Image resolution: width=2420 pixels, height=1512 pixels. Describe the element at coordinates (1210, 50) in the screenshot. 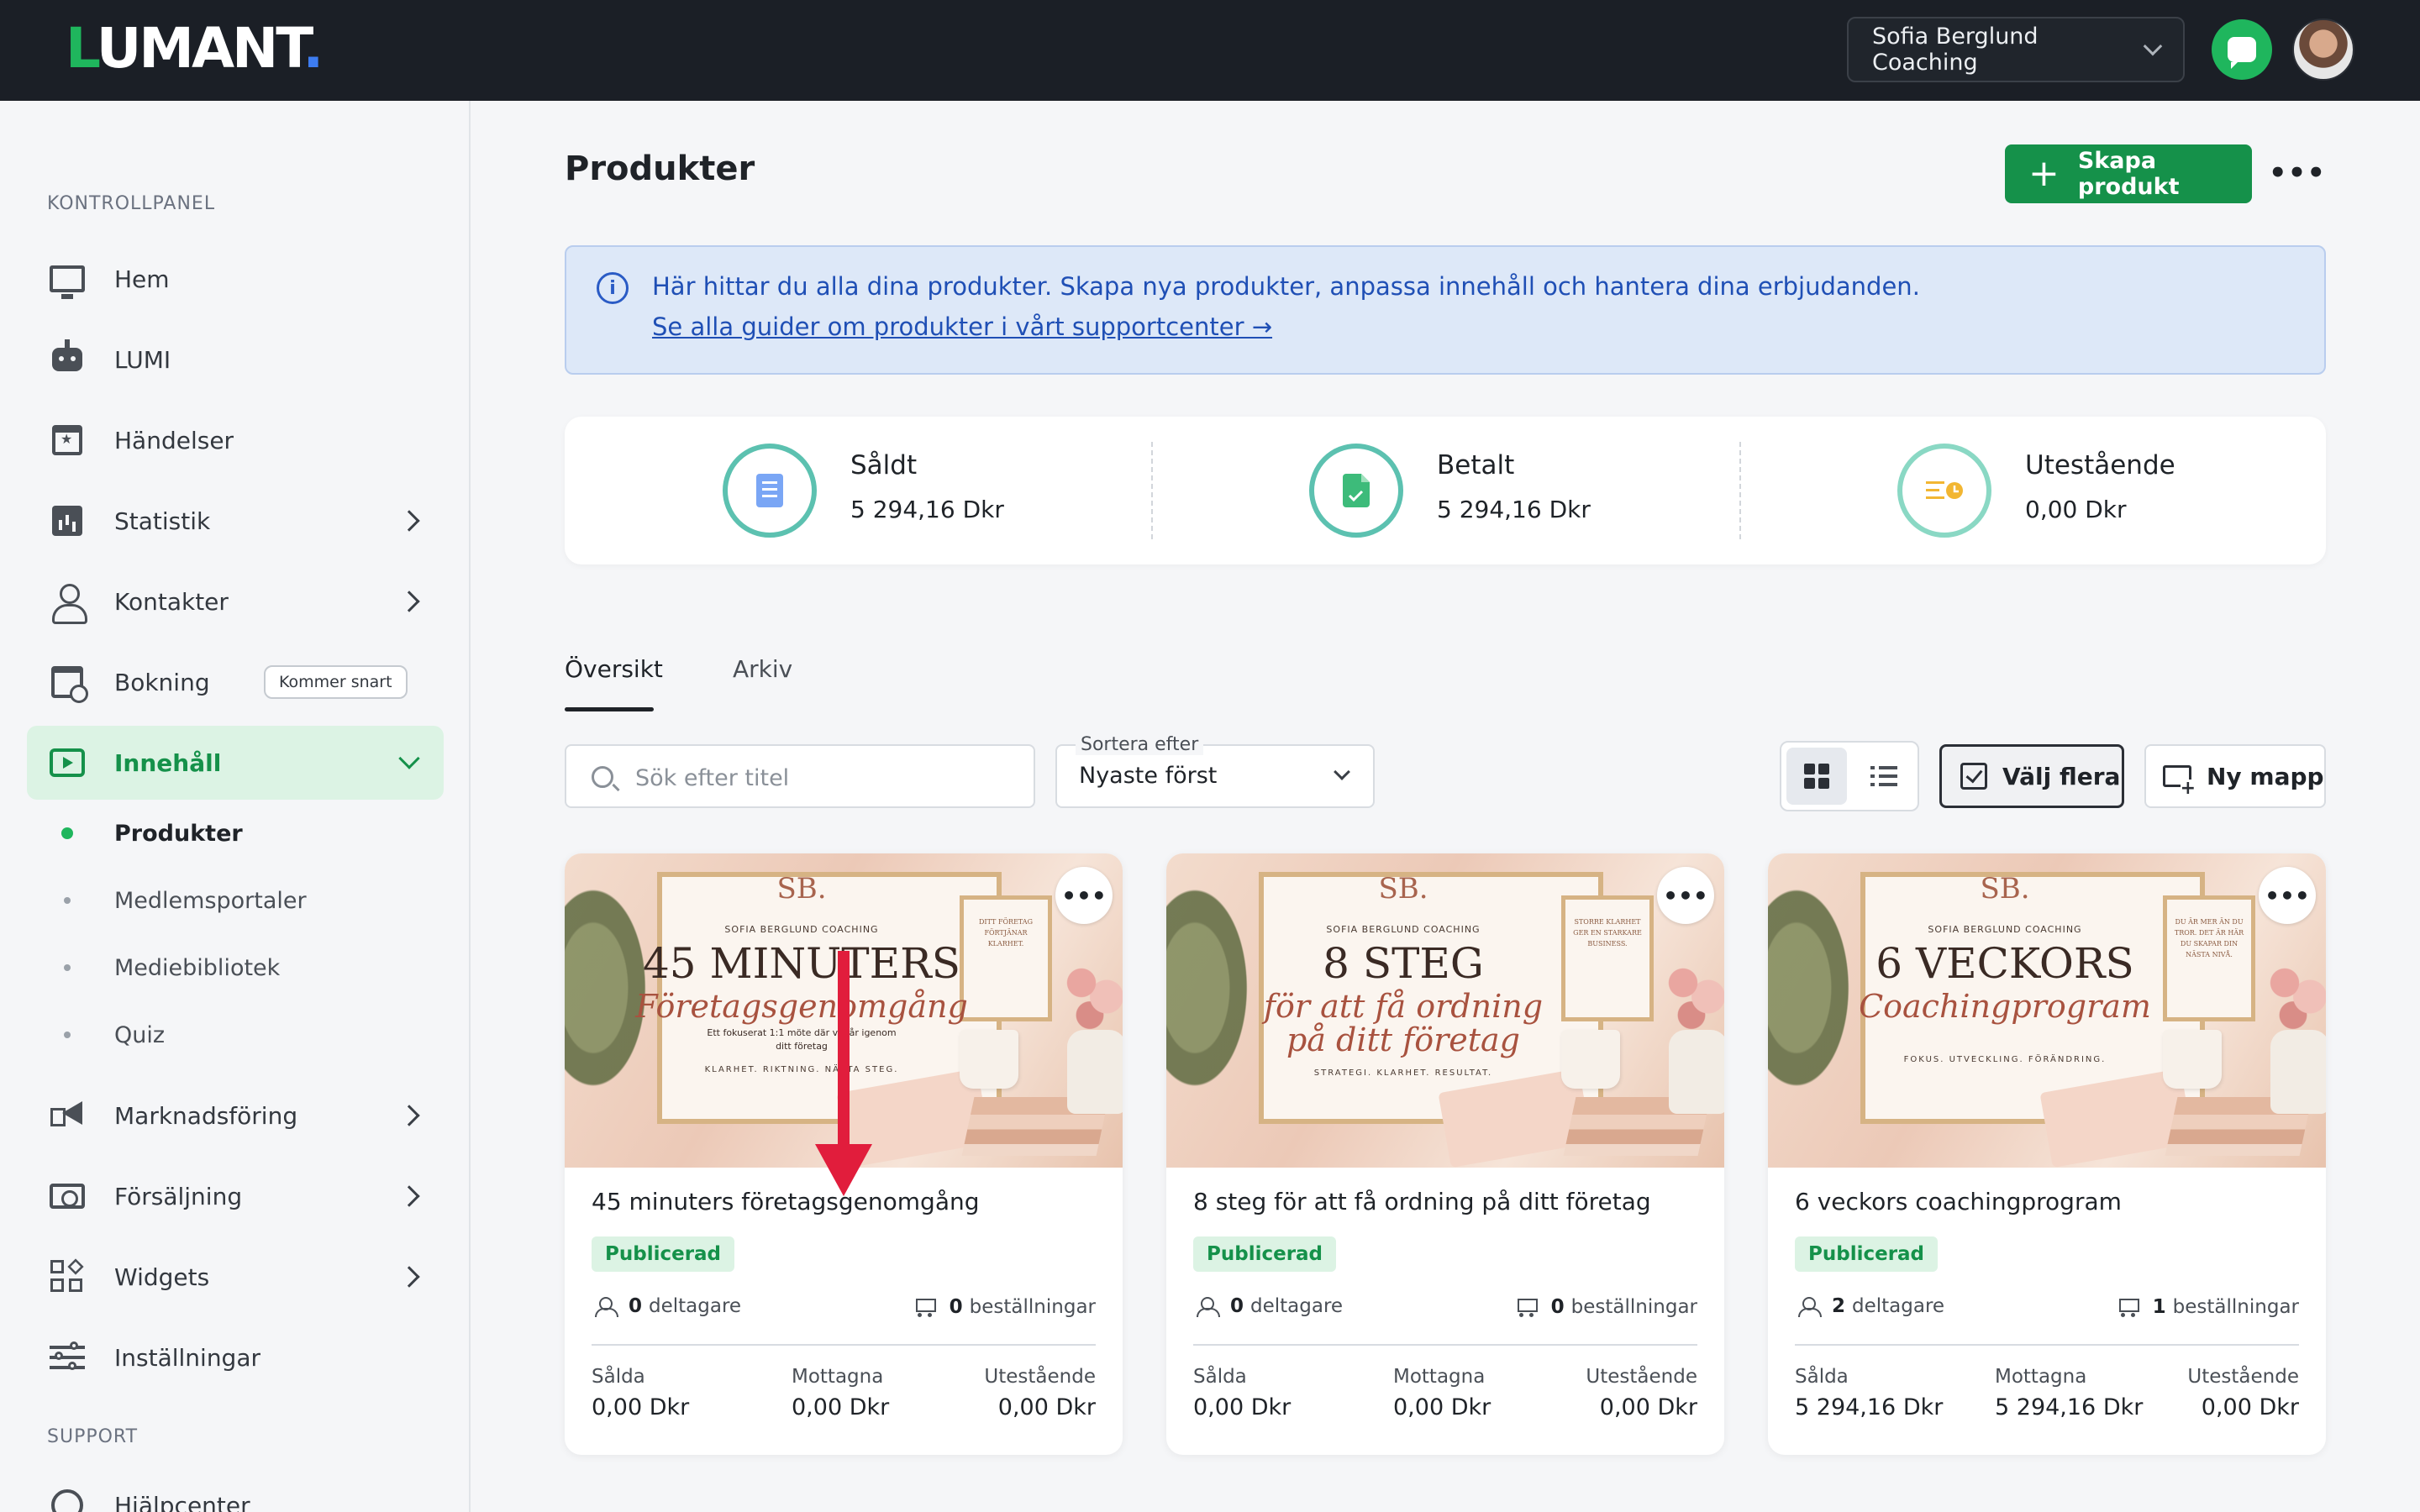

I see `top-bar: LUMANT. Sofia Berglund Coaching` at that location.